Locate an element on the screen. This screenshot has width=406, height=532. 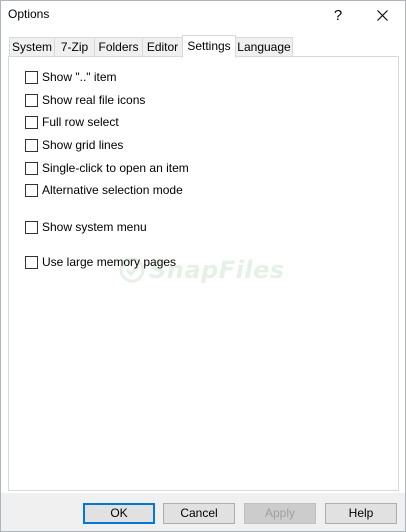
help-icon: ? is located at coordinates (338, 15).